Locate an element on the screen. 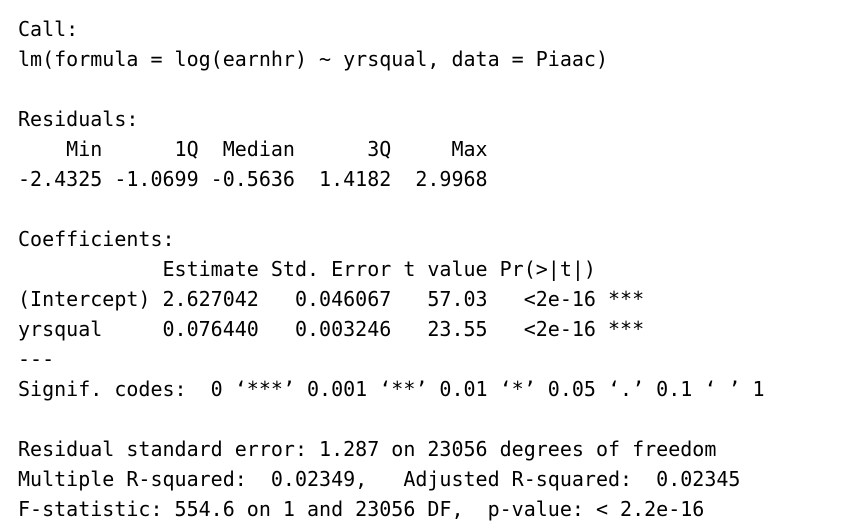 Image resolution: width=854 pixels, height=528 pixels. residuals-quantile-labels: Min 1Q Median 3Q Max is located at coordinates (259, 149).